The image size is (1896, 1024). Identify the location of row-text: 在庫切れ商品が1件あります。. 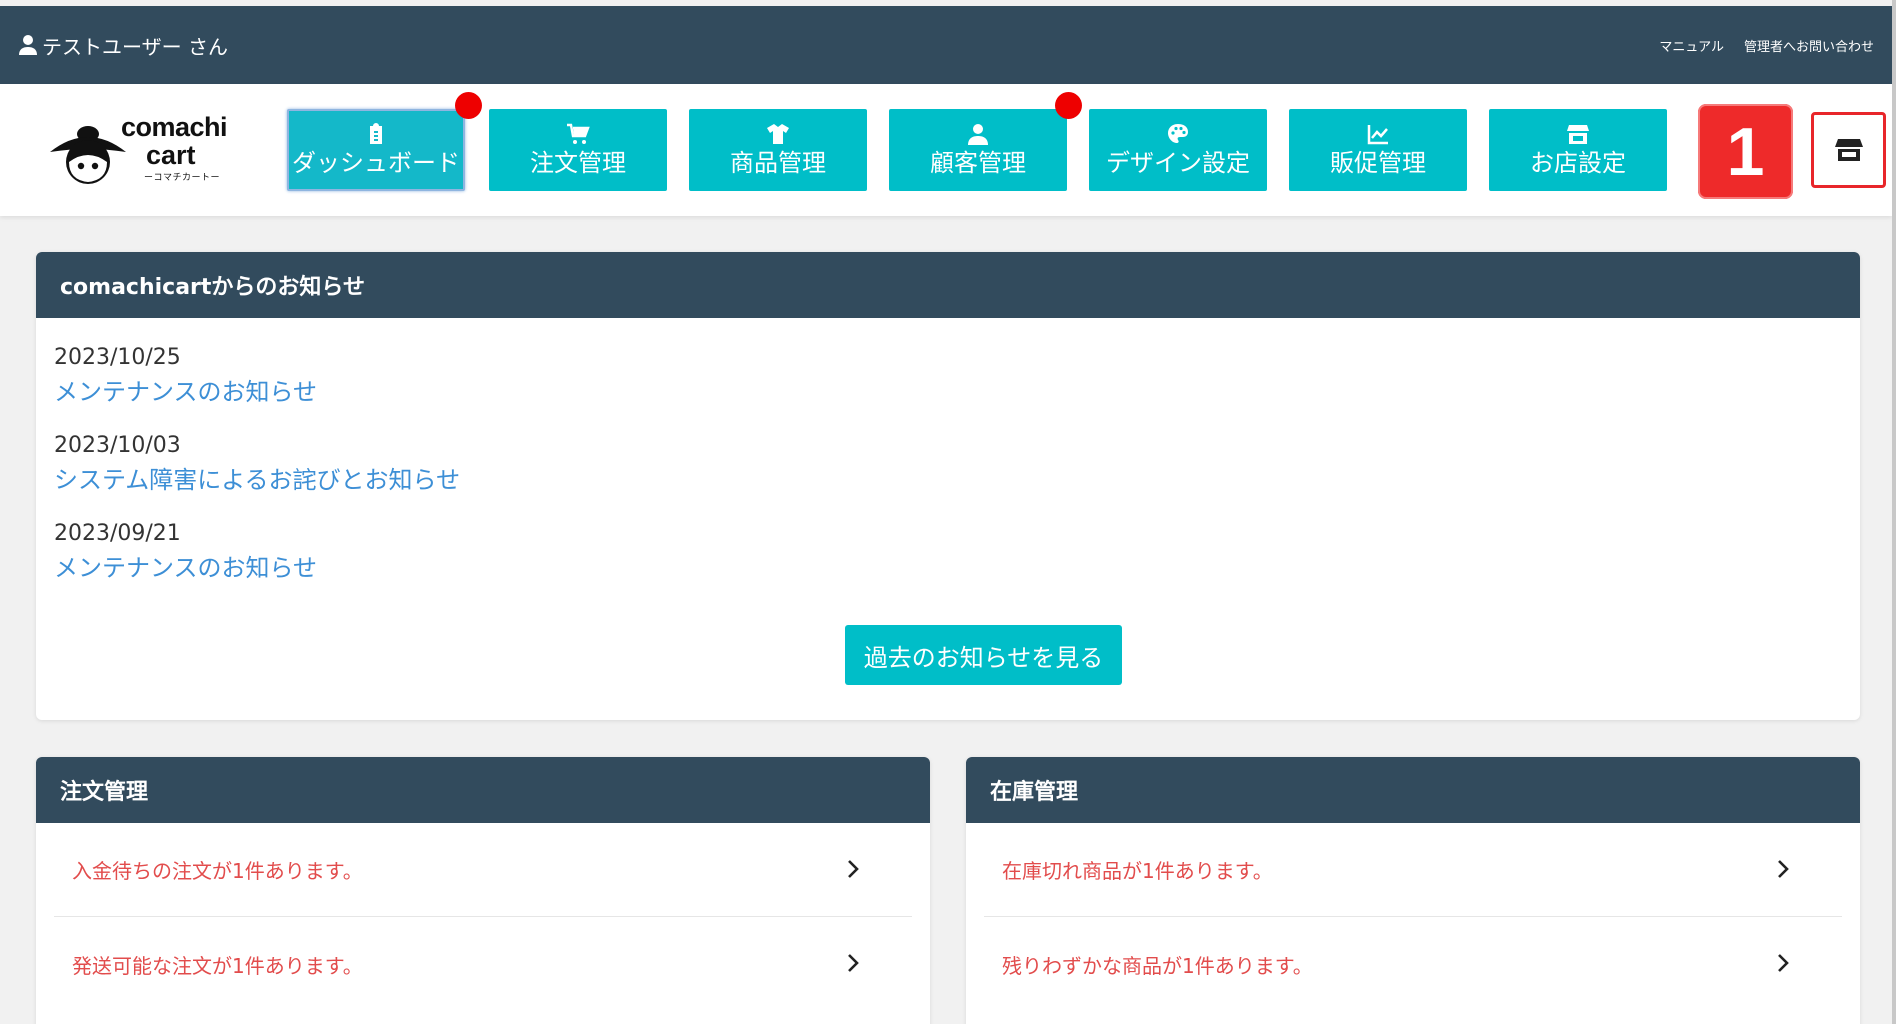
(1137, 871).